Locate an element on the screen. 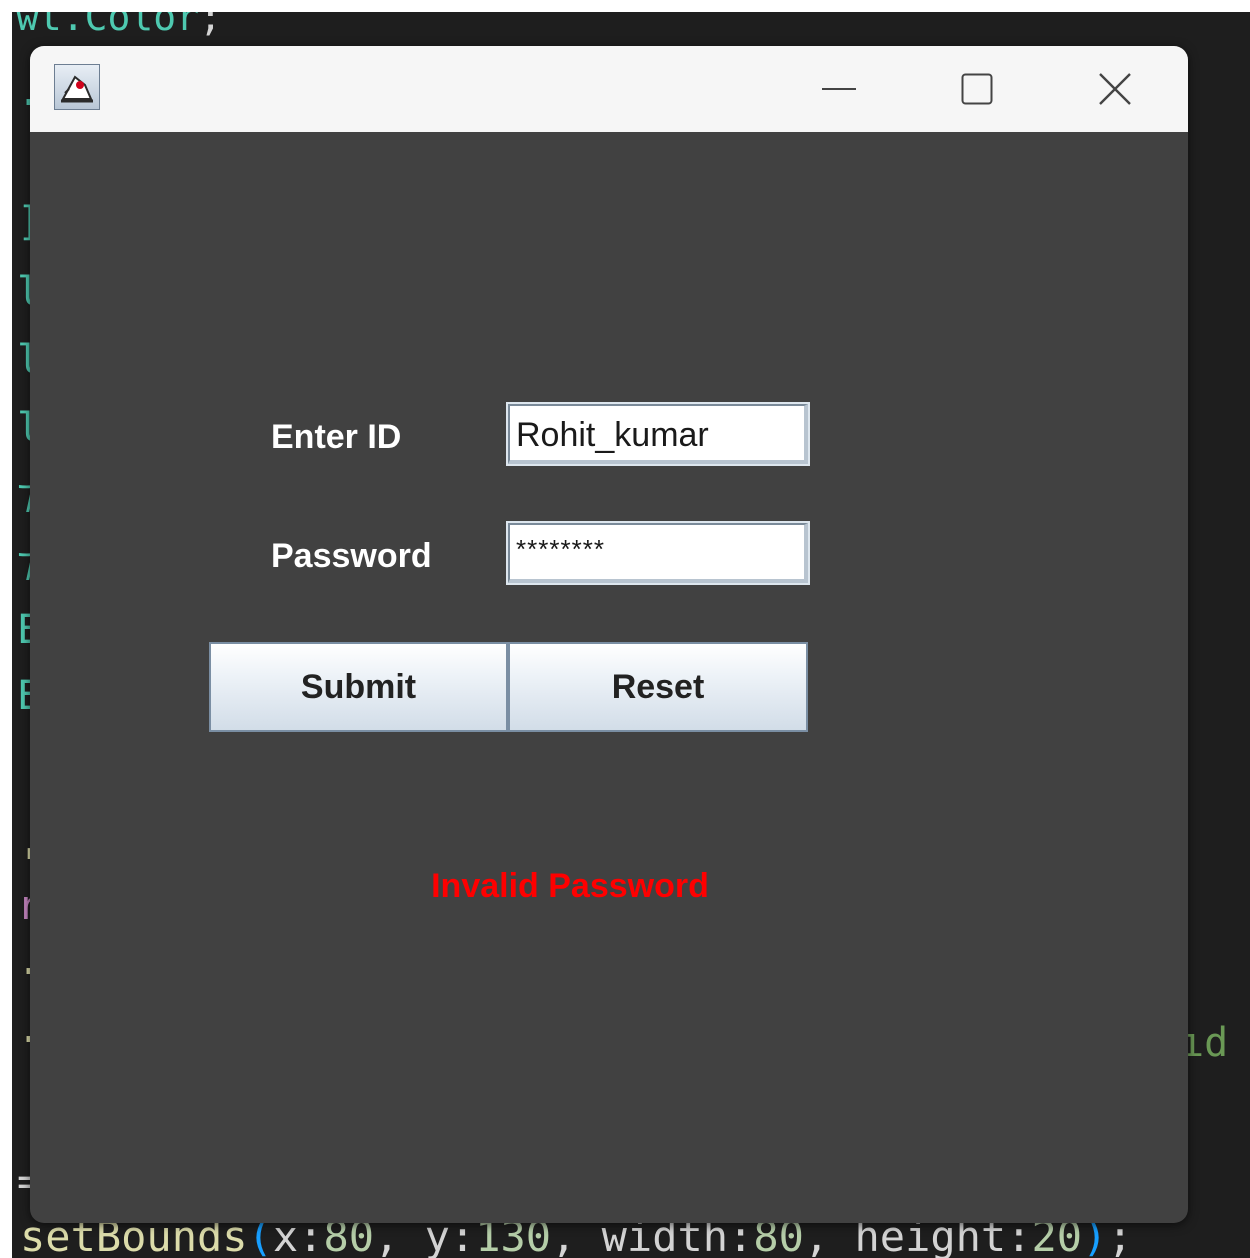 The width and height of the screenshot is (1250, 1258). password-input: ******** is located at coordinates (658, 553).